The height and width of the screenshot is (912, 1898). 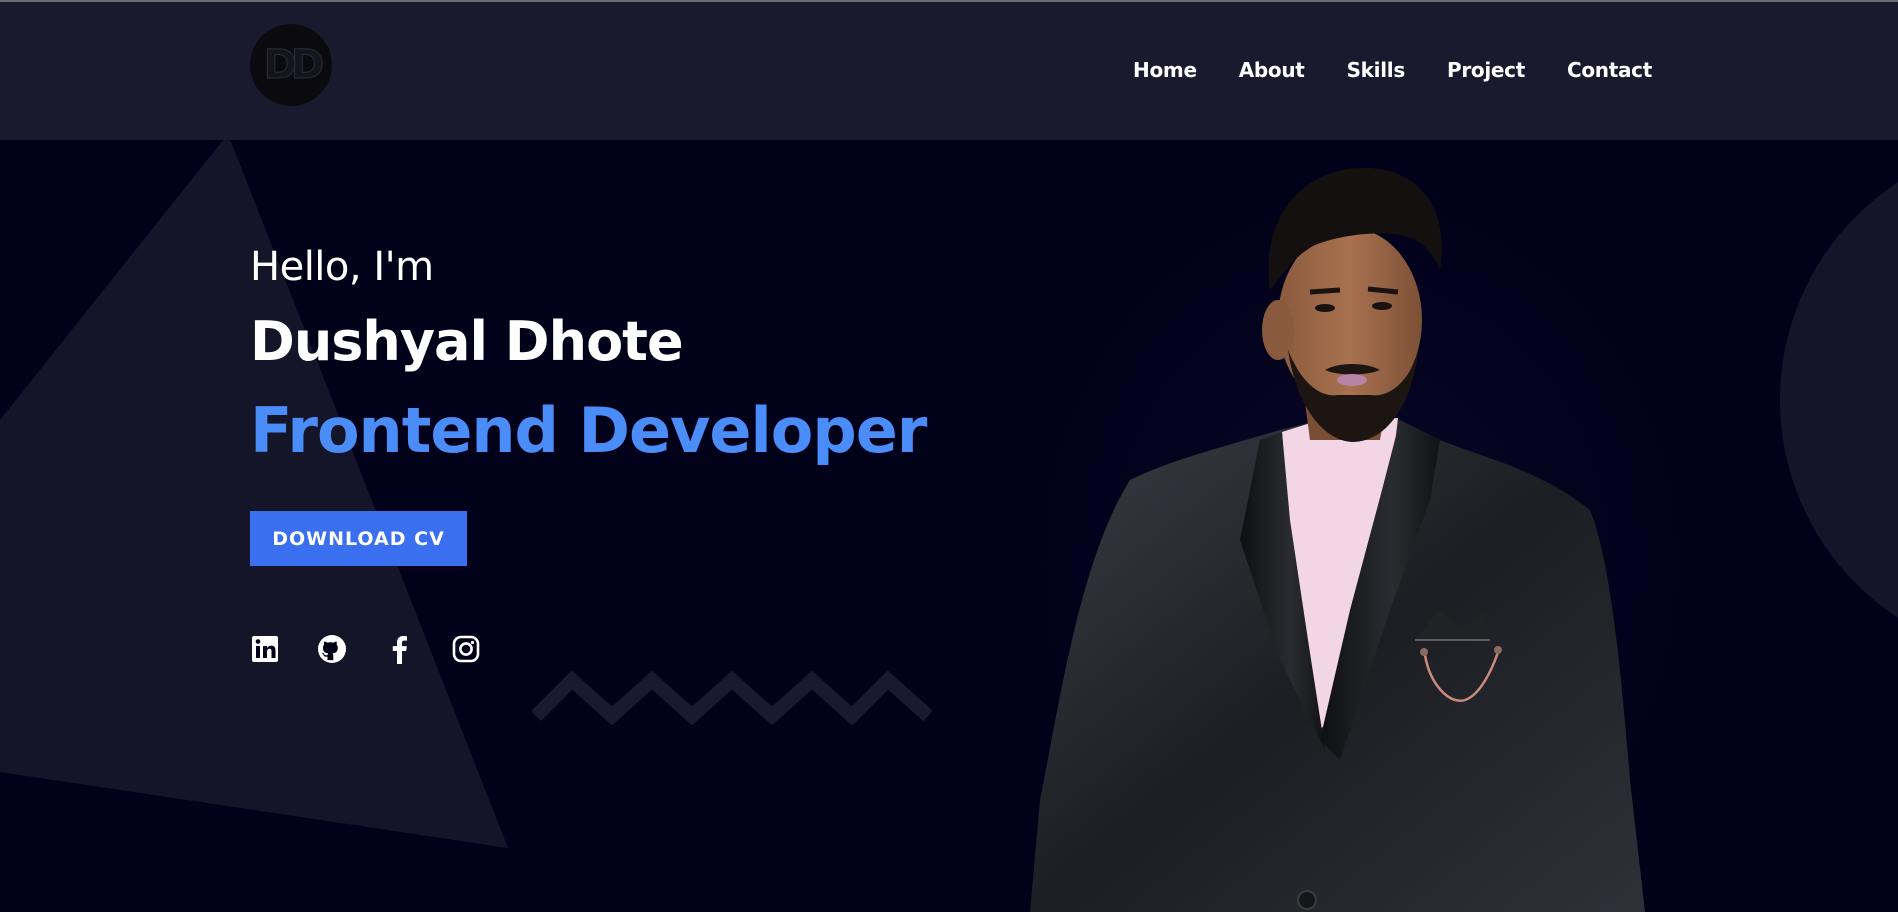 I want to click on hero-greeting: Hello, I'm, so click(x=342, y=267).